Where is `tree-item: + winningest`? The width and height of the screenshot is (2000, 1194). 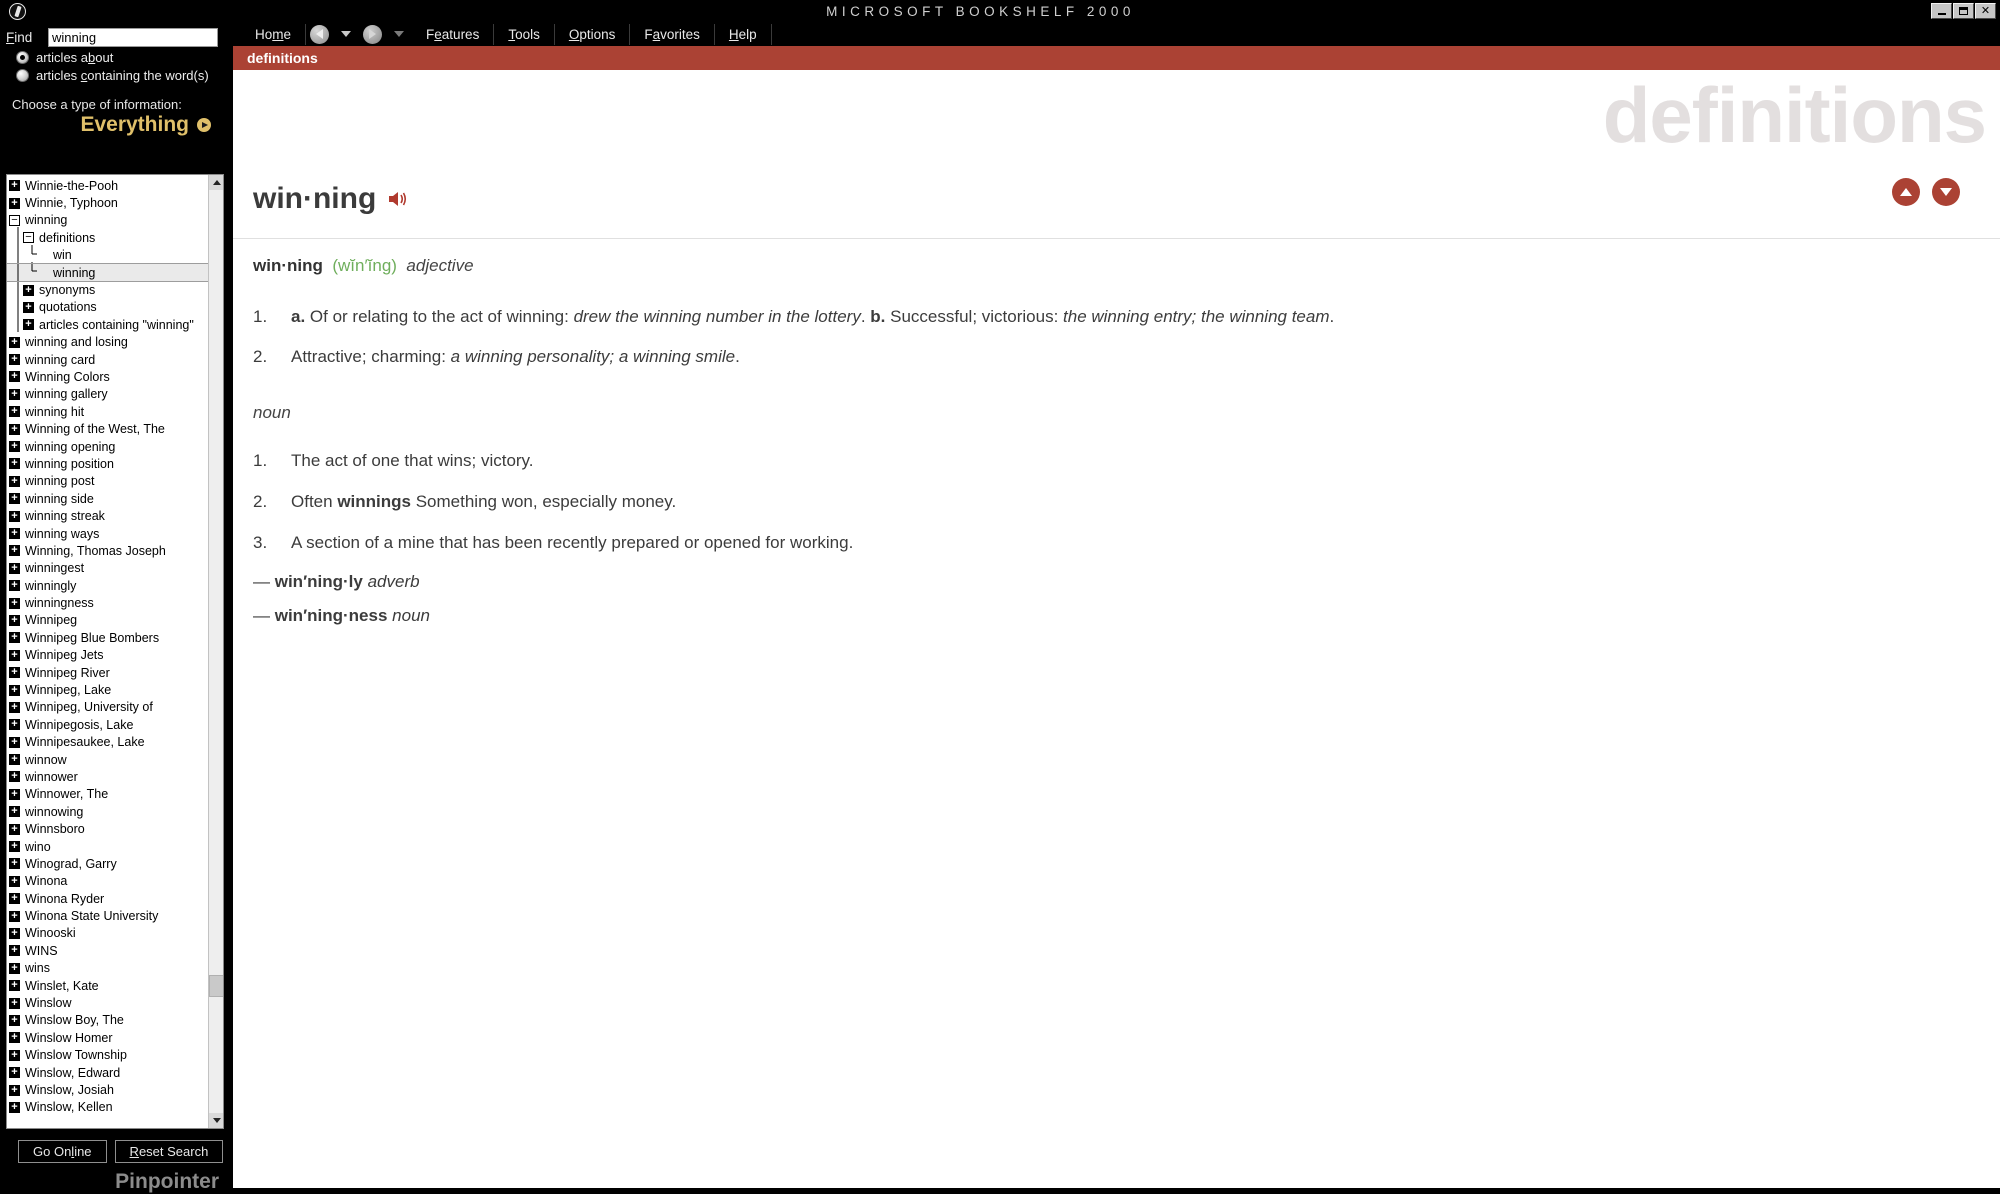
tree-item: + winningest is located at coordinates (107, 568).